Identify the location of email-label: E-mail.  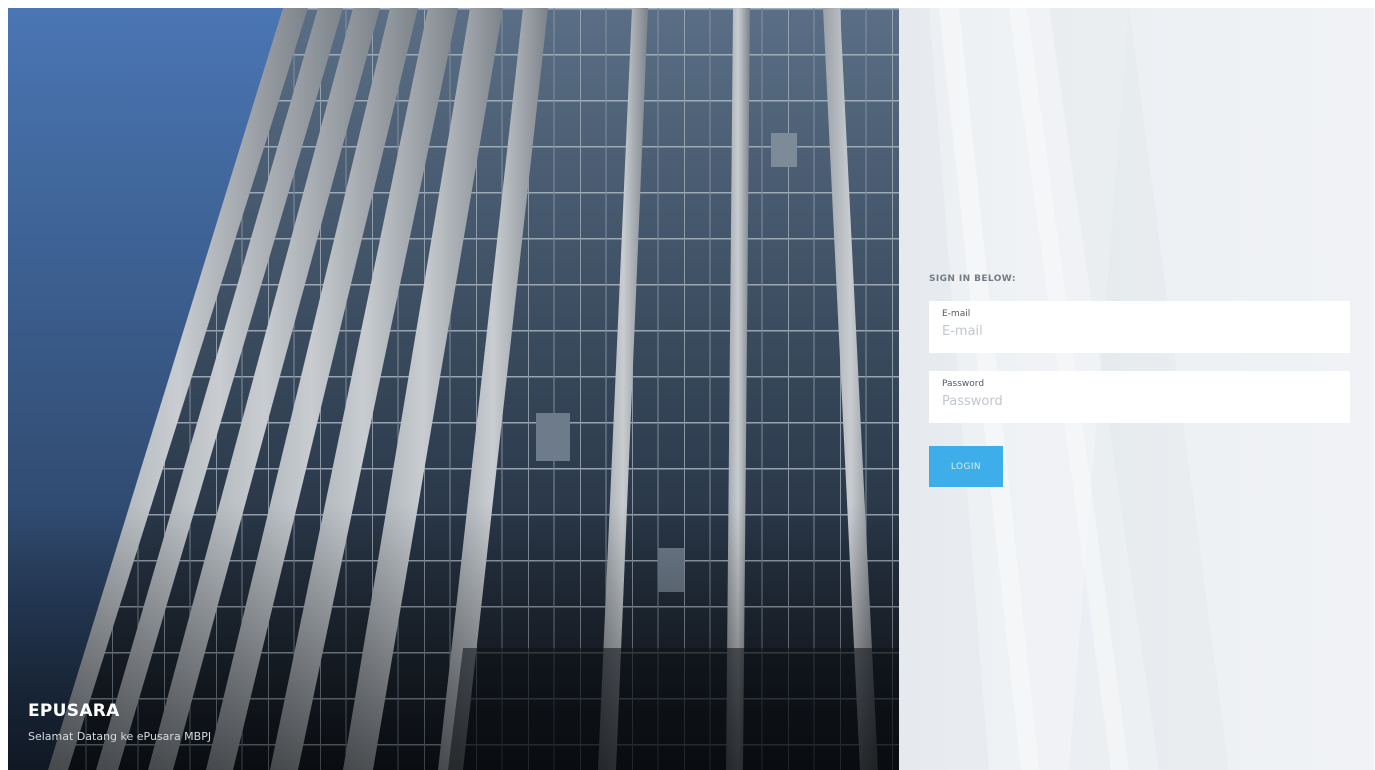
(956, 314).